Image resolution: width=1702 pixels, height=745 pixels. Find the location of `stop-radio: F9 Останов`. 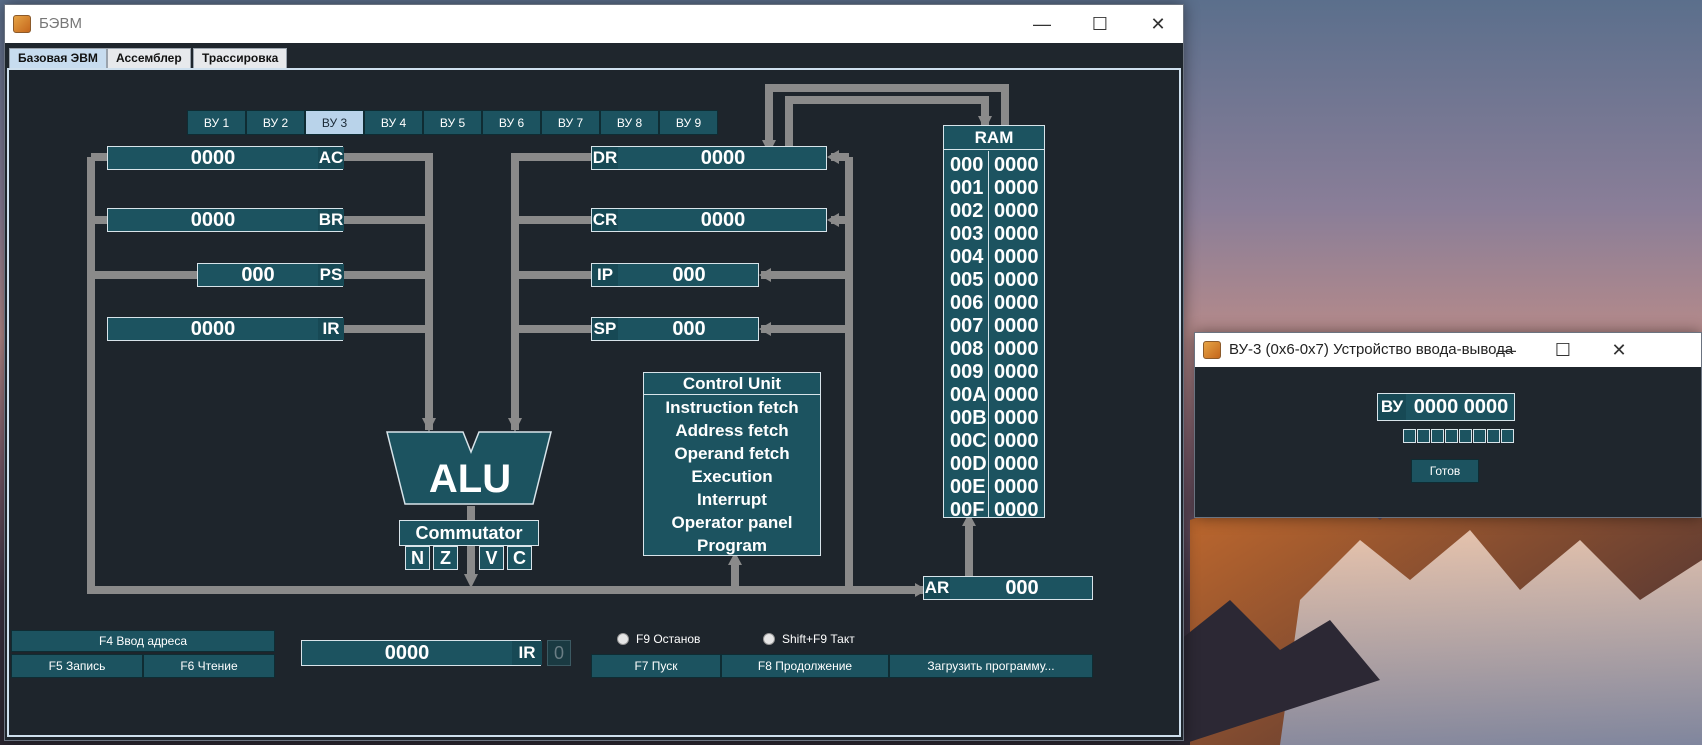

stop-radio: F9 Останов is located at coordinates (658, 639).